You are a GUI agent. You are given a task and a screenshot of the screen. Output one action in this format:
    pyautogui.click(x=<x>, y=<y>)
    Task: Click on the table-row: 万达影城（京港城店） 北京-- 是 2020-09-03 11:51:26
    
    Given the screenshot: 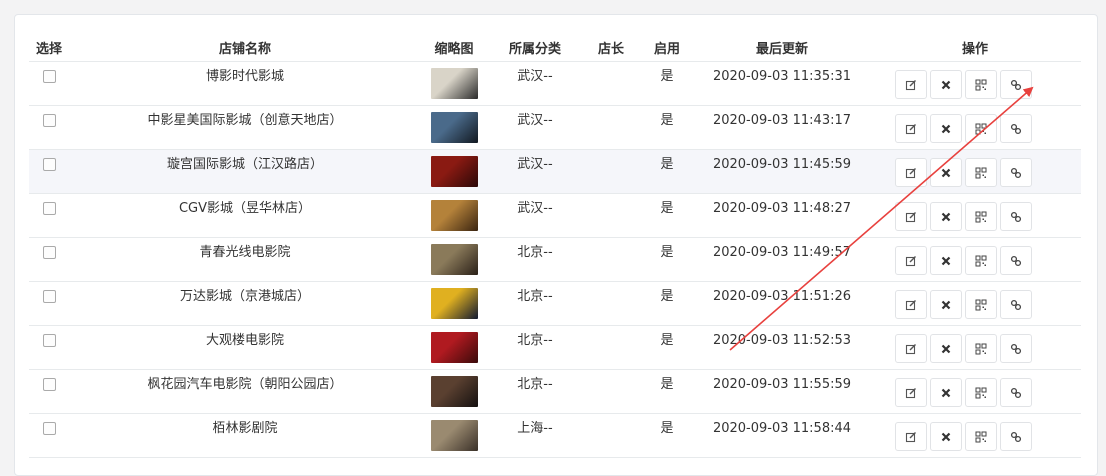 What is the action you would take?
    pyautogui.click(x=555, y=303)
    